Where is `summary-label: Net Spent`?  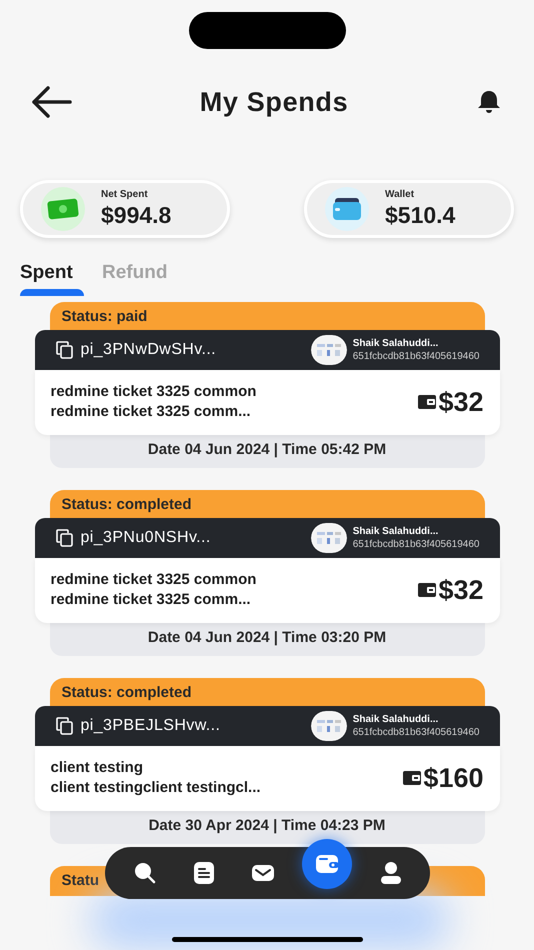 summary-label: Net Spent is located at coordinates (125, 195).